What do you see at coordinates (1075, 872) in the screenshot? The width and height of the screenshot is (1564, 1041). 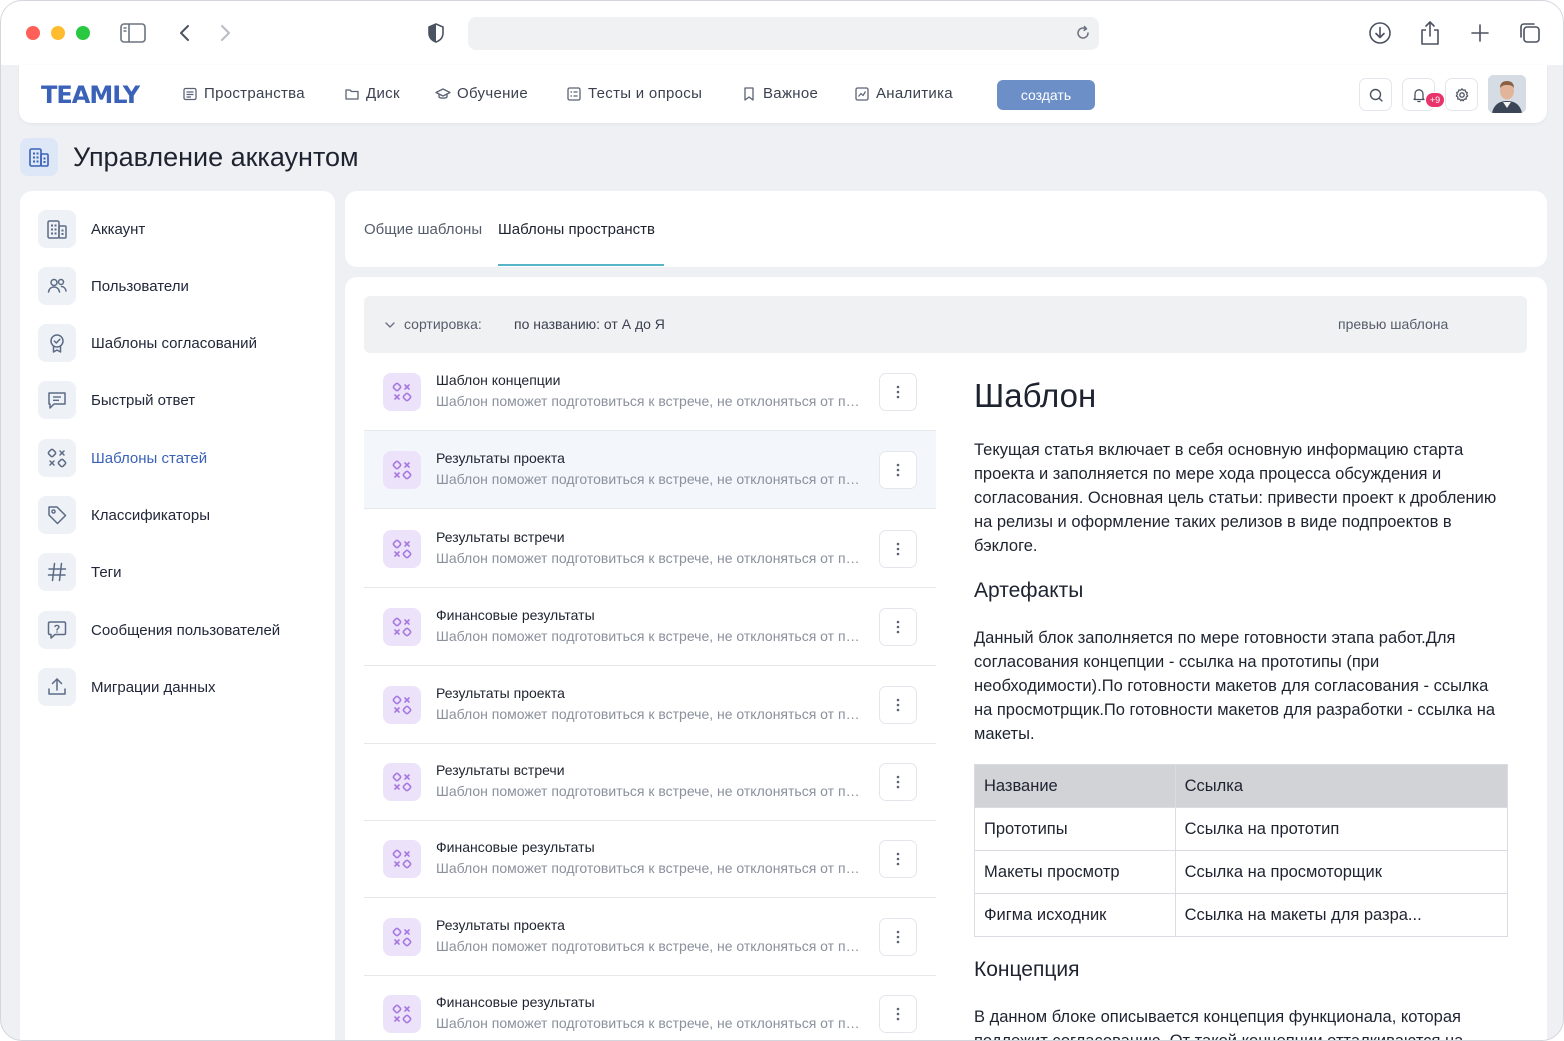 I see `table-cell: Макеты просмотр` at bounding box center [1075, 872].